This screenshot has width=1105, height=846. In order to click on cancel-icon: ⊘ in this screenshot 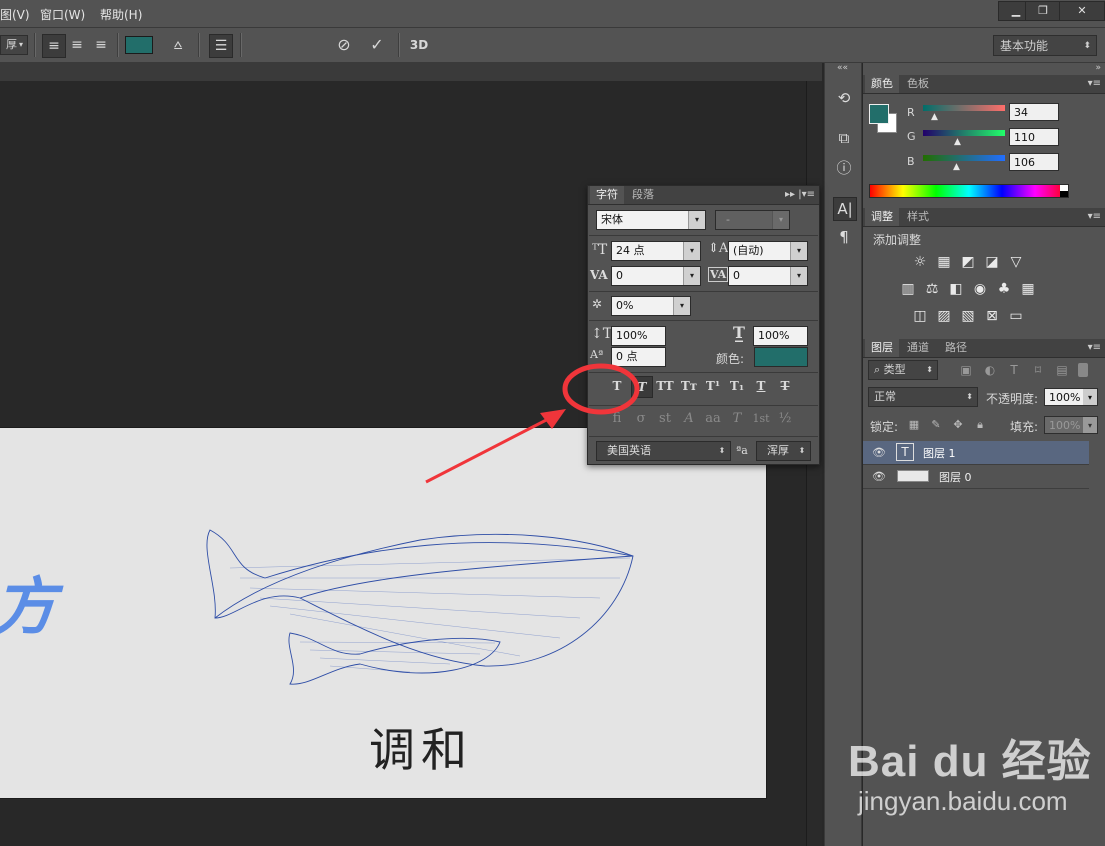, I will do `click(344, 45)`.